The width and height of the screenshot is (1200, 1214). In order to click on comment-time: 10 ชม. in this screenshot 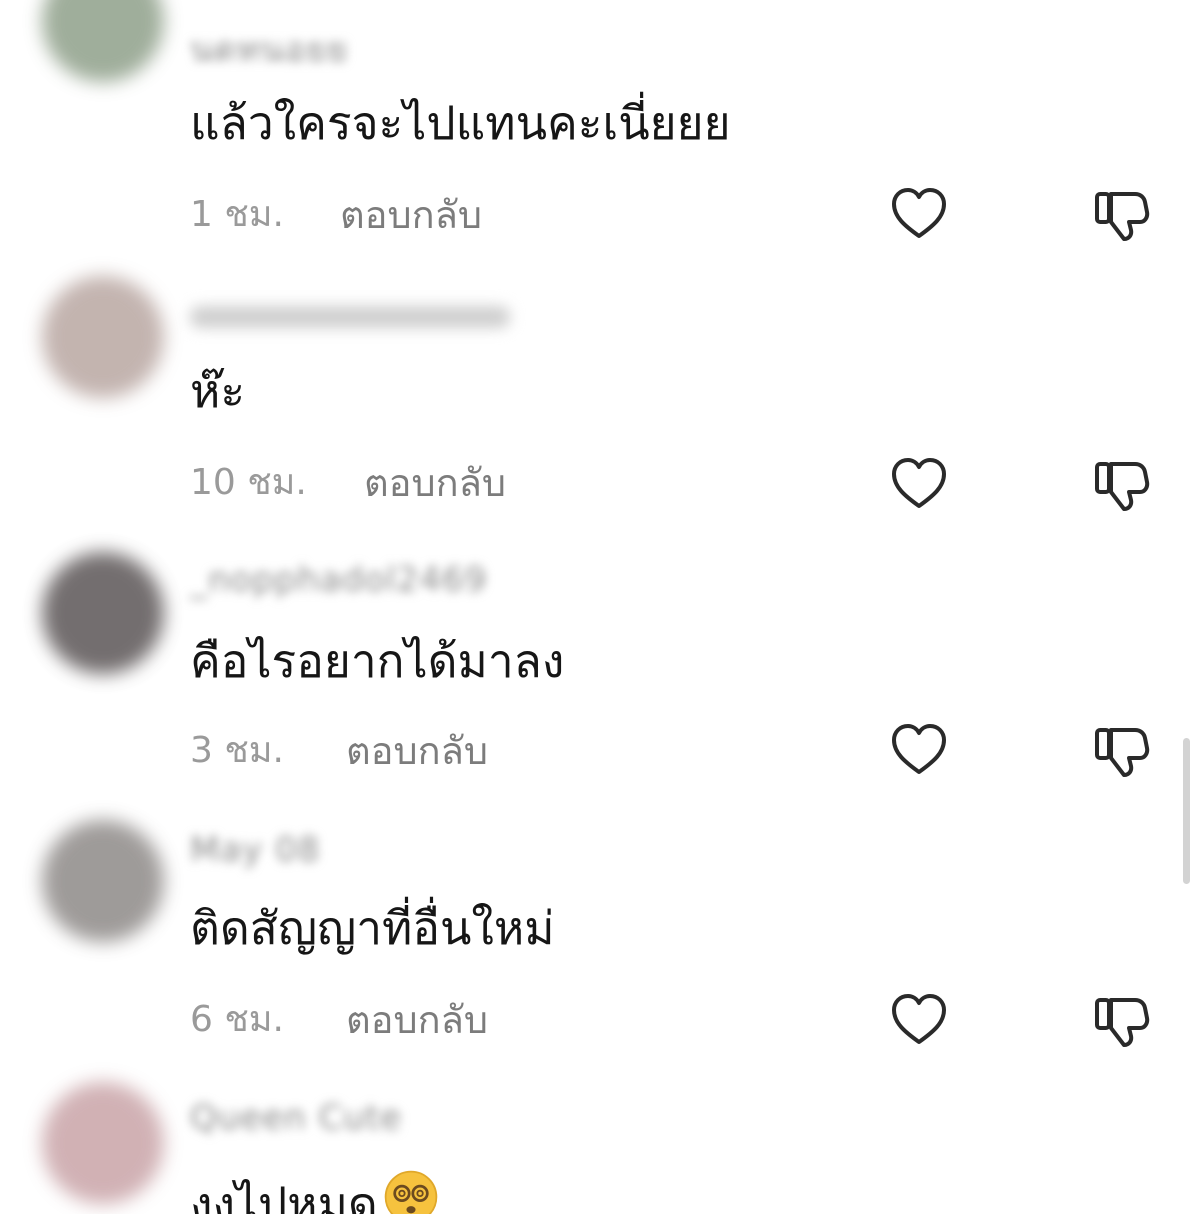, I will do `click(248, 482)`.